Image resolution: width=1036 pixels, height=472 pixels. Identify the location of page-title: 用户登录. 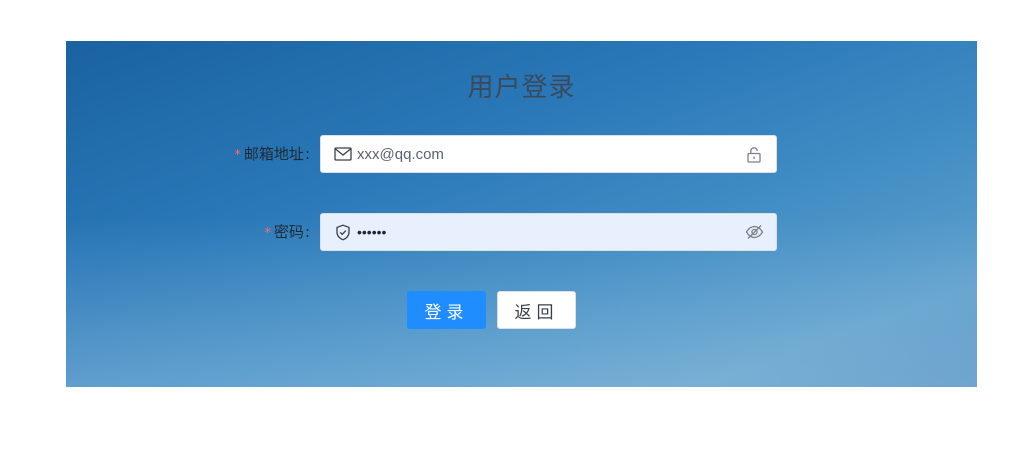
(521, 88).